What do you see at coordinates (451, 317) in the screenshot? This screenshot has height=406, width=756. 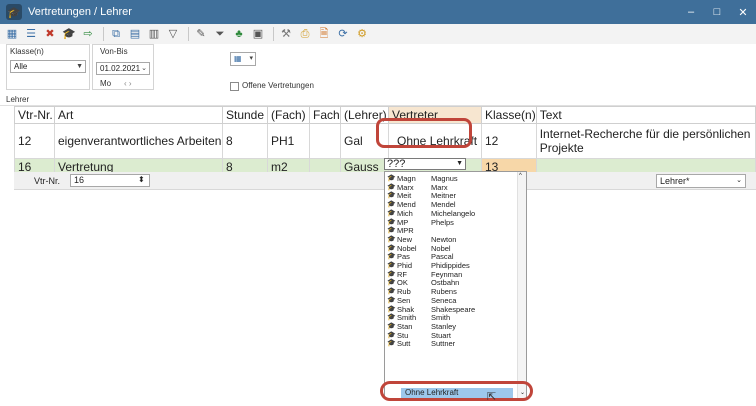 I see `dropdown-item: 🎓 Smith Smith` at bounding box center [451, 317].